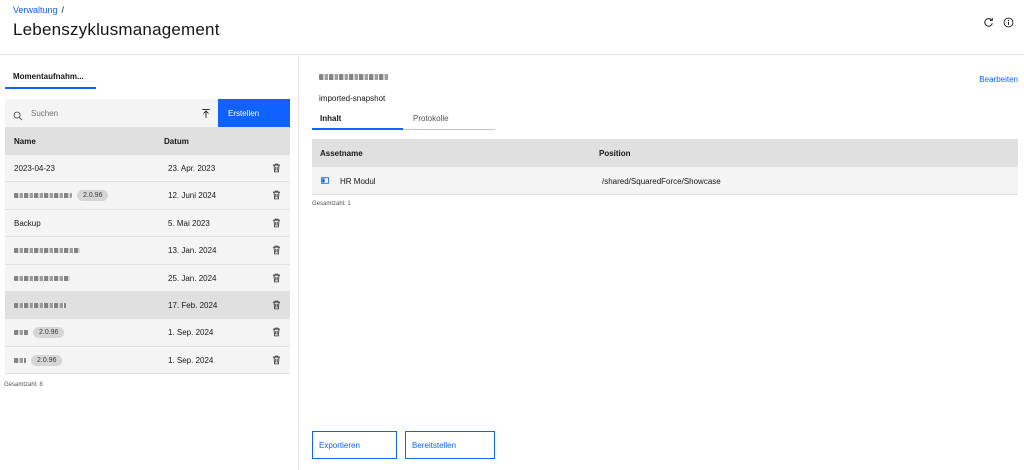 This screenshot has height=470, width=1024. What do you see at coordinates (109, 113) in the screenshot?
I see `search-input` at bounding box center [109, 113].